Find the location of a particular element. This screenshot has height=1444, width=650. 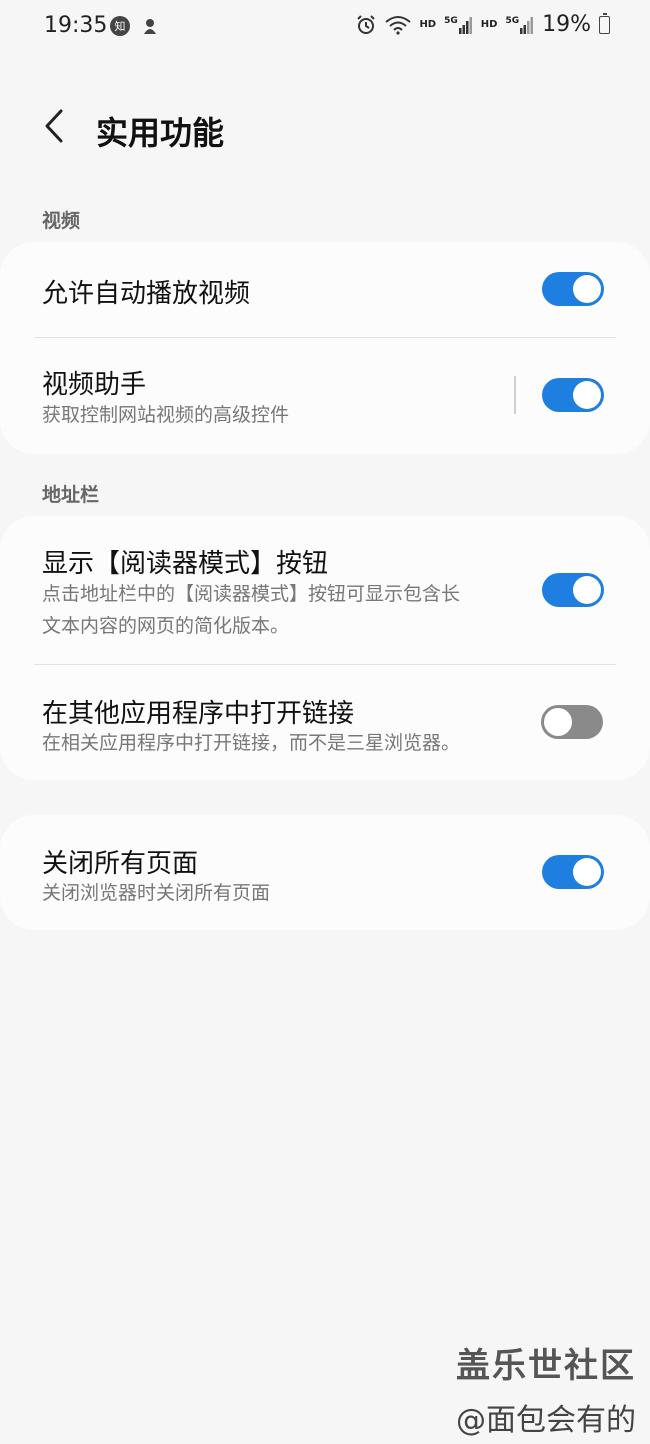

zhihu-app-icon: 知 is located at coordinates (120, 26).